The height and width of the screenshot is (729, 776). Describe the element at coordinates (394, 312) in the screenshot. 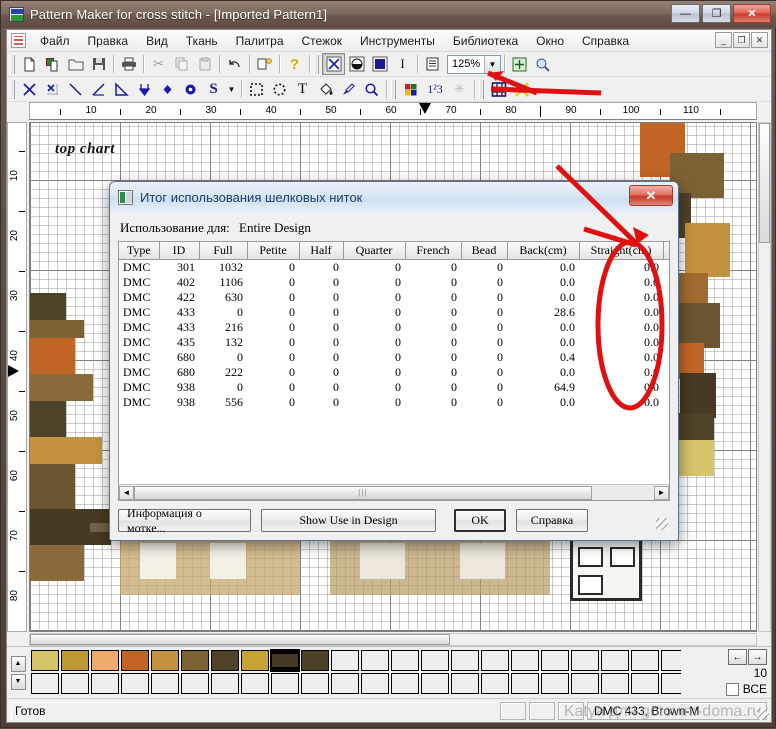

I see `table-row: DMC43300000028.60.00.01.000` at that location.